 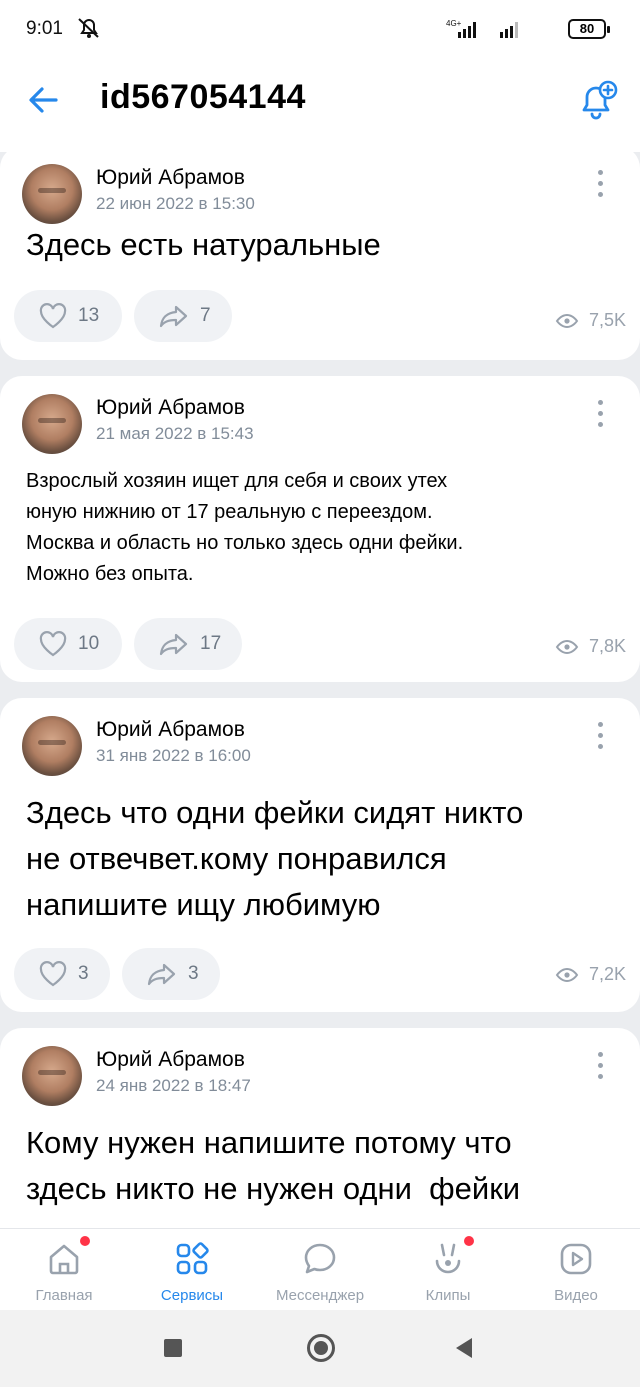 I want to click on tab-label: Сервисы, so click(x=192, y=1295).